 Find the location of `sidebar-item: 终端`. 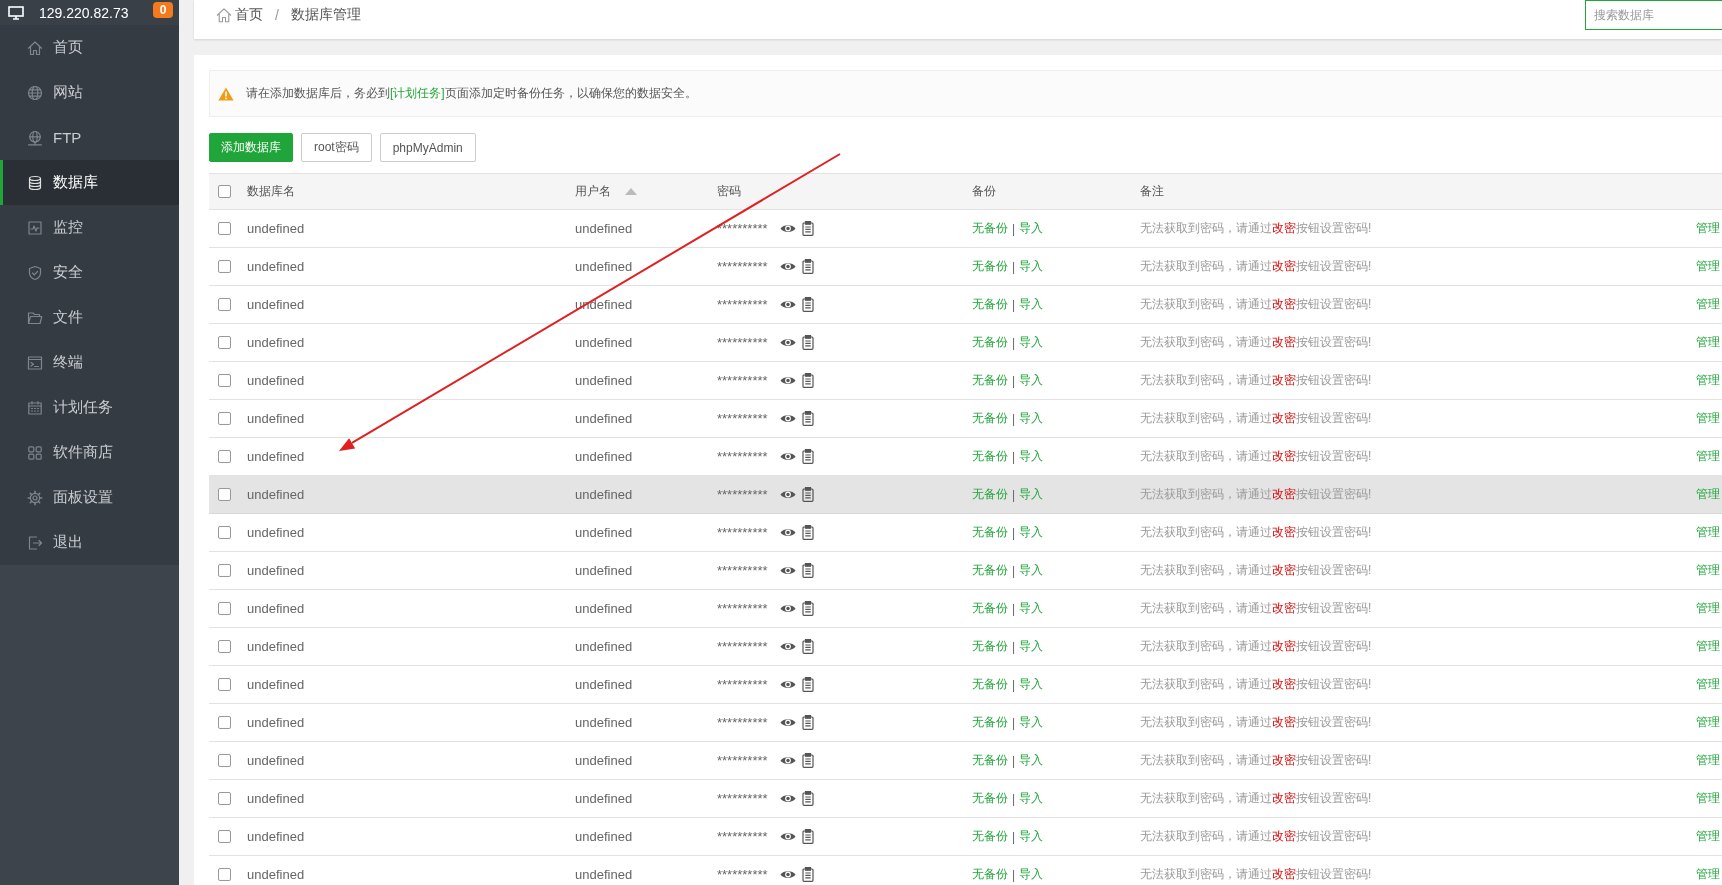

sidebar-item: 终端 is located at coordinates (89, 362).